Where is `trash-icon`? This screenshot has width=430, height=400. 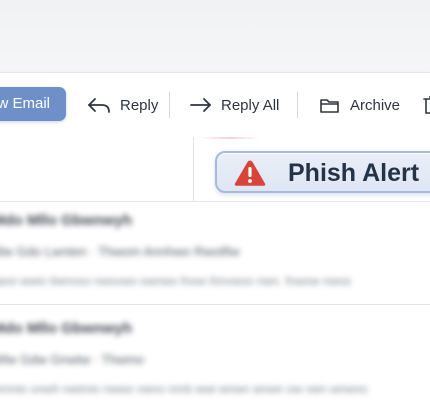 trash-icon is located at coordinates (426, 105).